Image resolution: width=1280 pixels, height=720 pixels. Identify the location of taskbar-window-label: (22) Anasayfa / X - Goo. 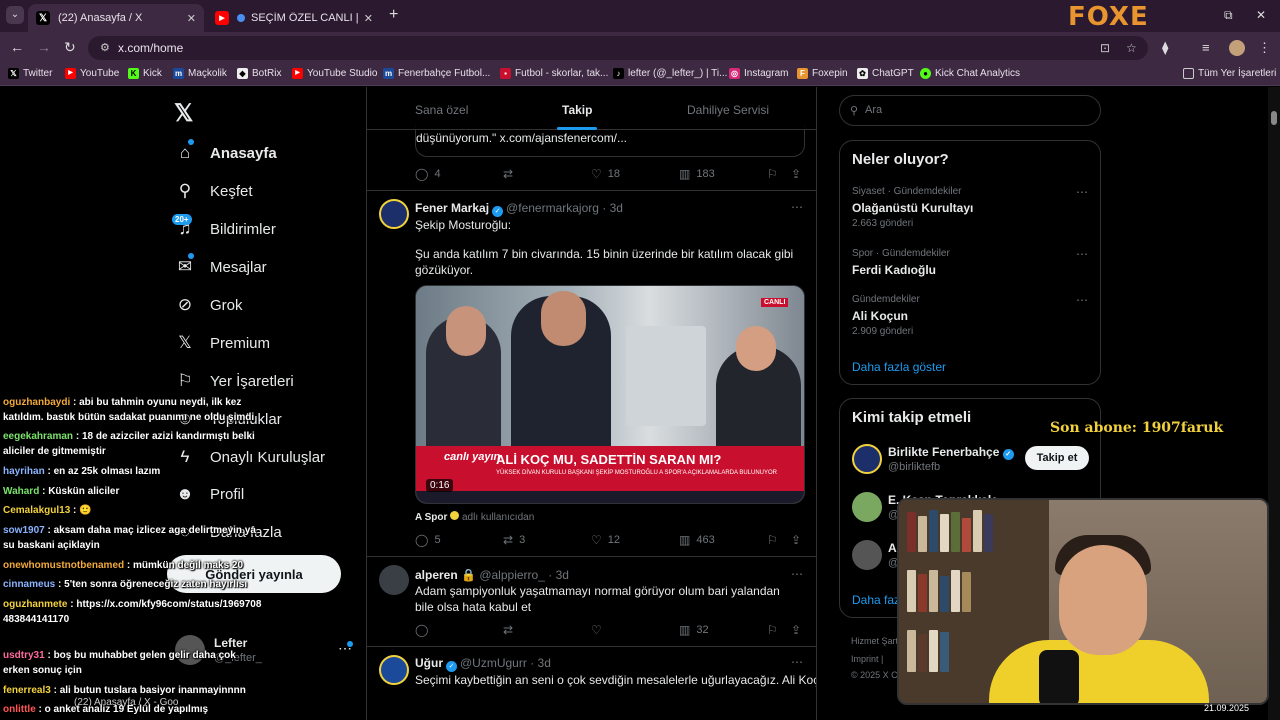
(126, 702).